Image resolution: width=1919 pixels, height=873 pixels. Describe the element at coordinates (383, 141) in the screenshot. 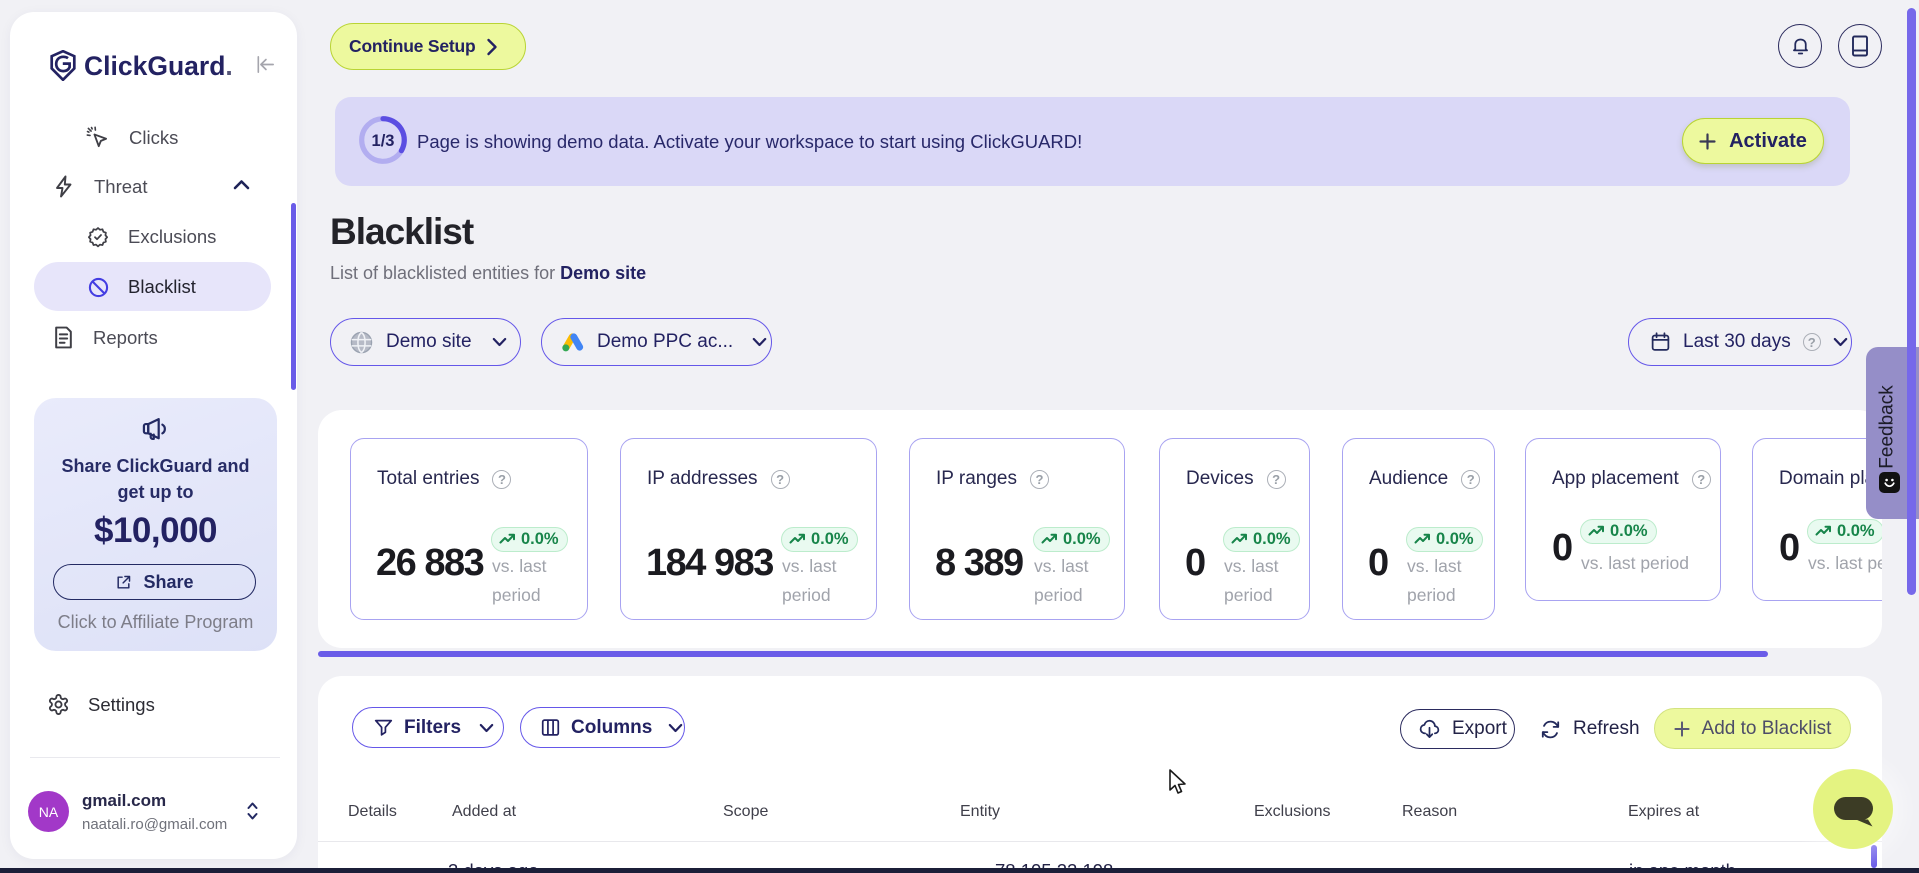

I see `svg-text: 1/3` at that location.